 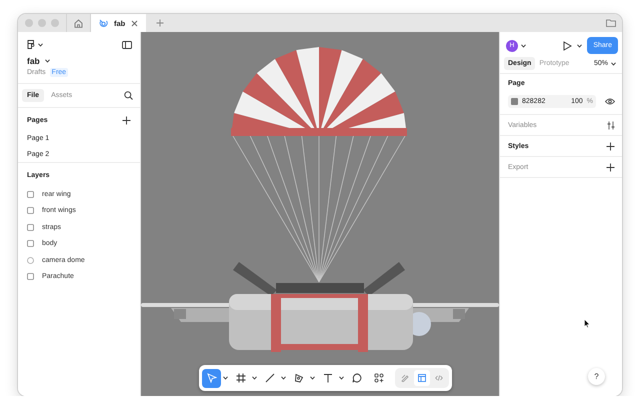 I want to click on sliders-icon, so click(x=611, y=125).